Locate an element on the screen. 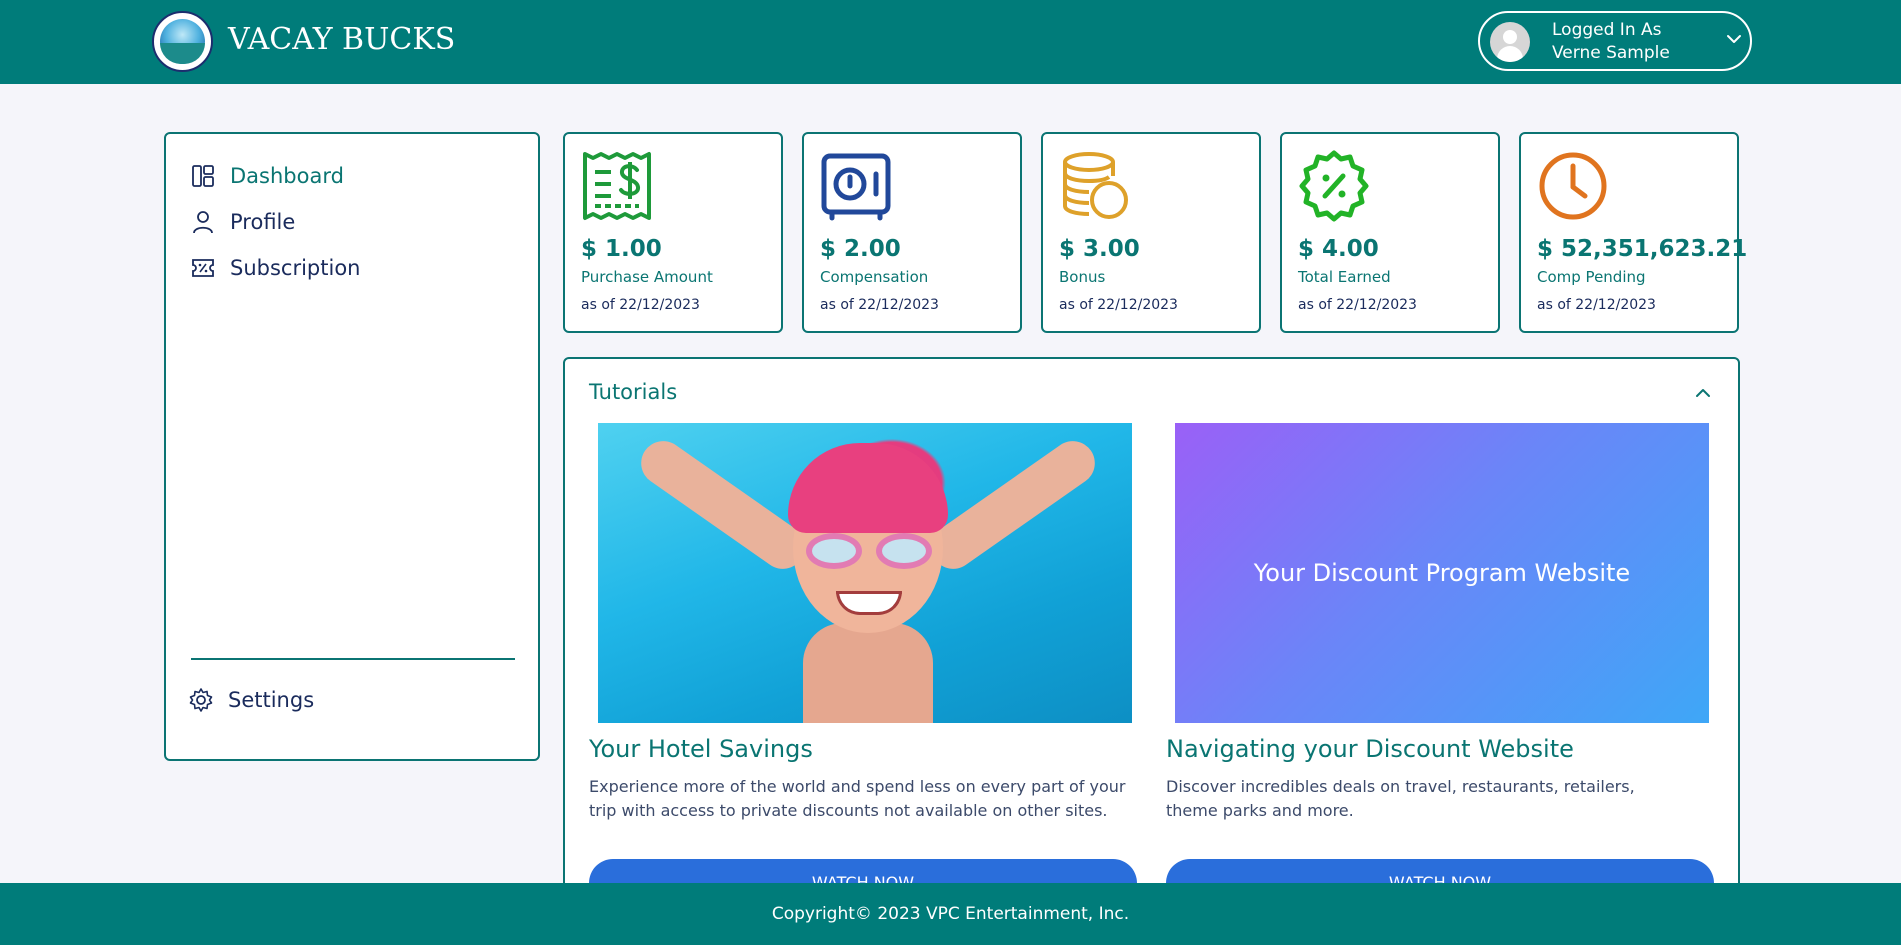 The width and height of the screenshot is (1901, 945). sidebar-item-settings: Settings is located at coordinates (251, 700).